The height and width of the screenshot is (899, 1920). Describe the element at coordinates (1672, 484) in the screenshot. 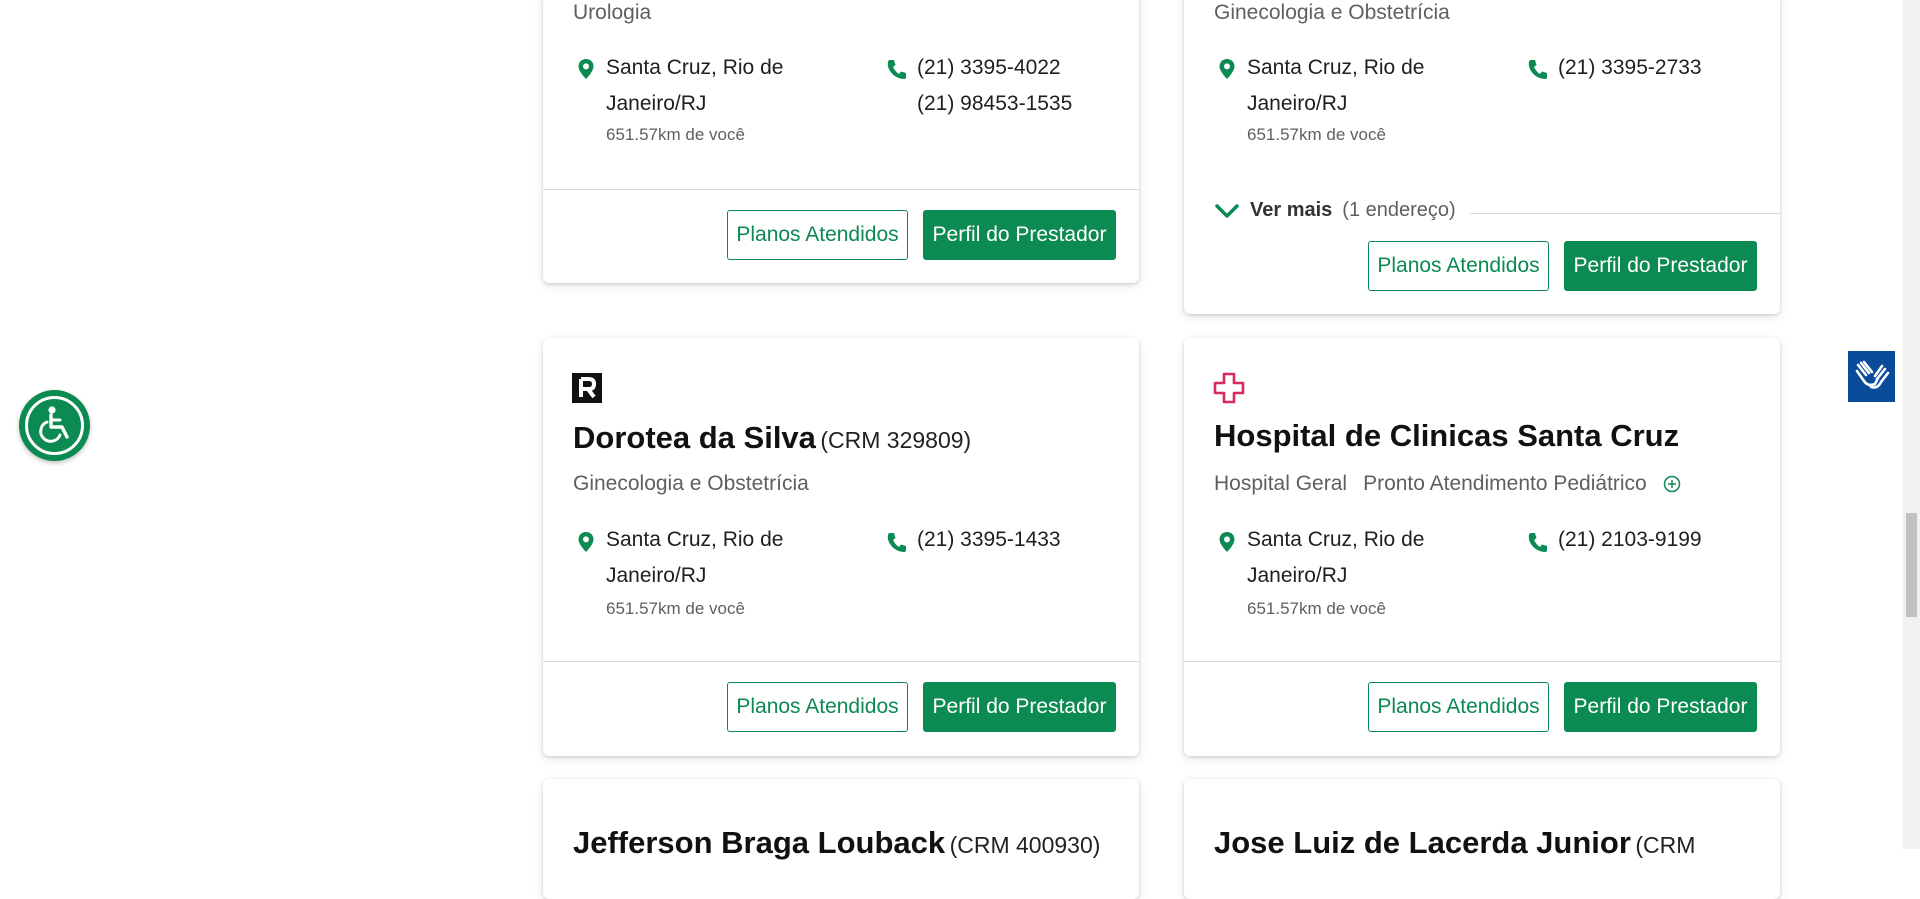

I see `plus-circle-icon` at that location.